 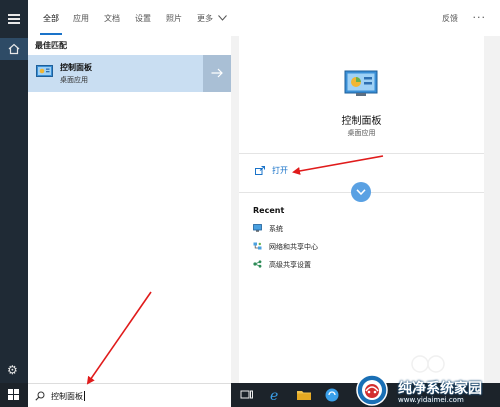 I want to click on search-input: 控制面板, so click(x=68, y=396).